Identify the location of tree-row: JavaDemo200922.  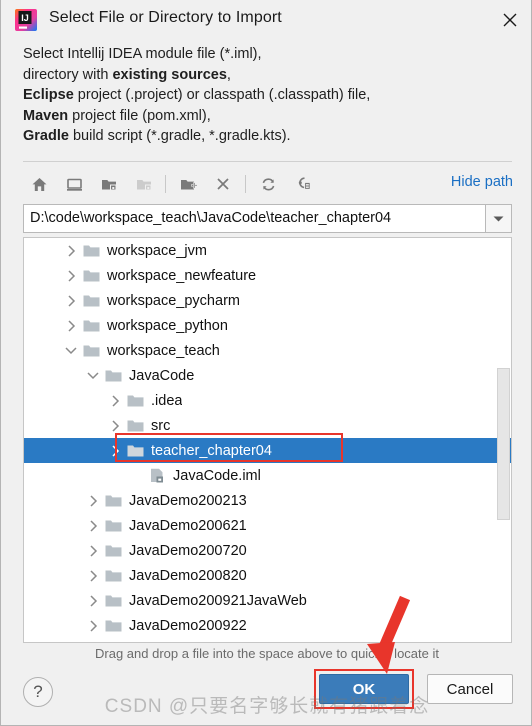
(267, 625).